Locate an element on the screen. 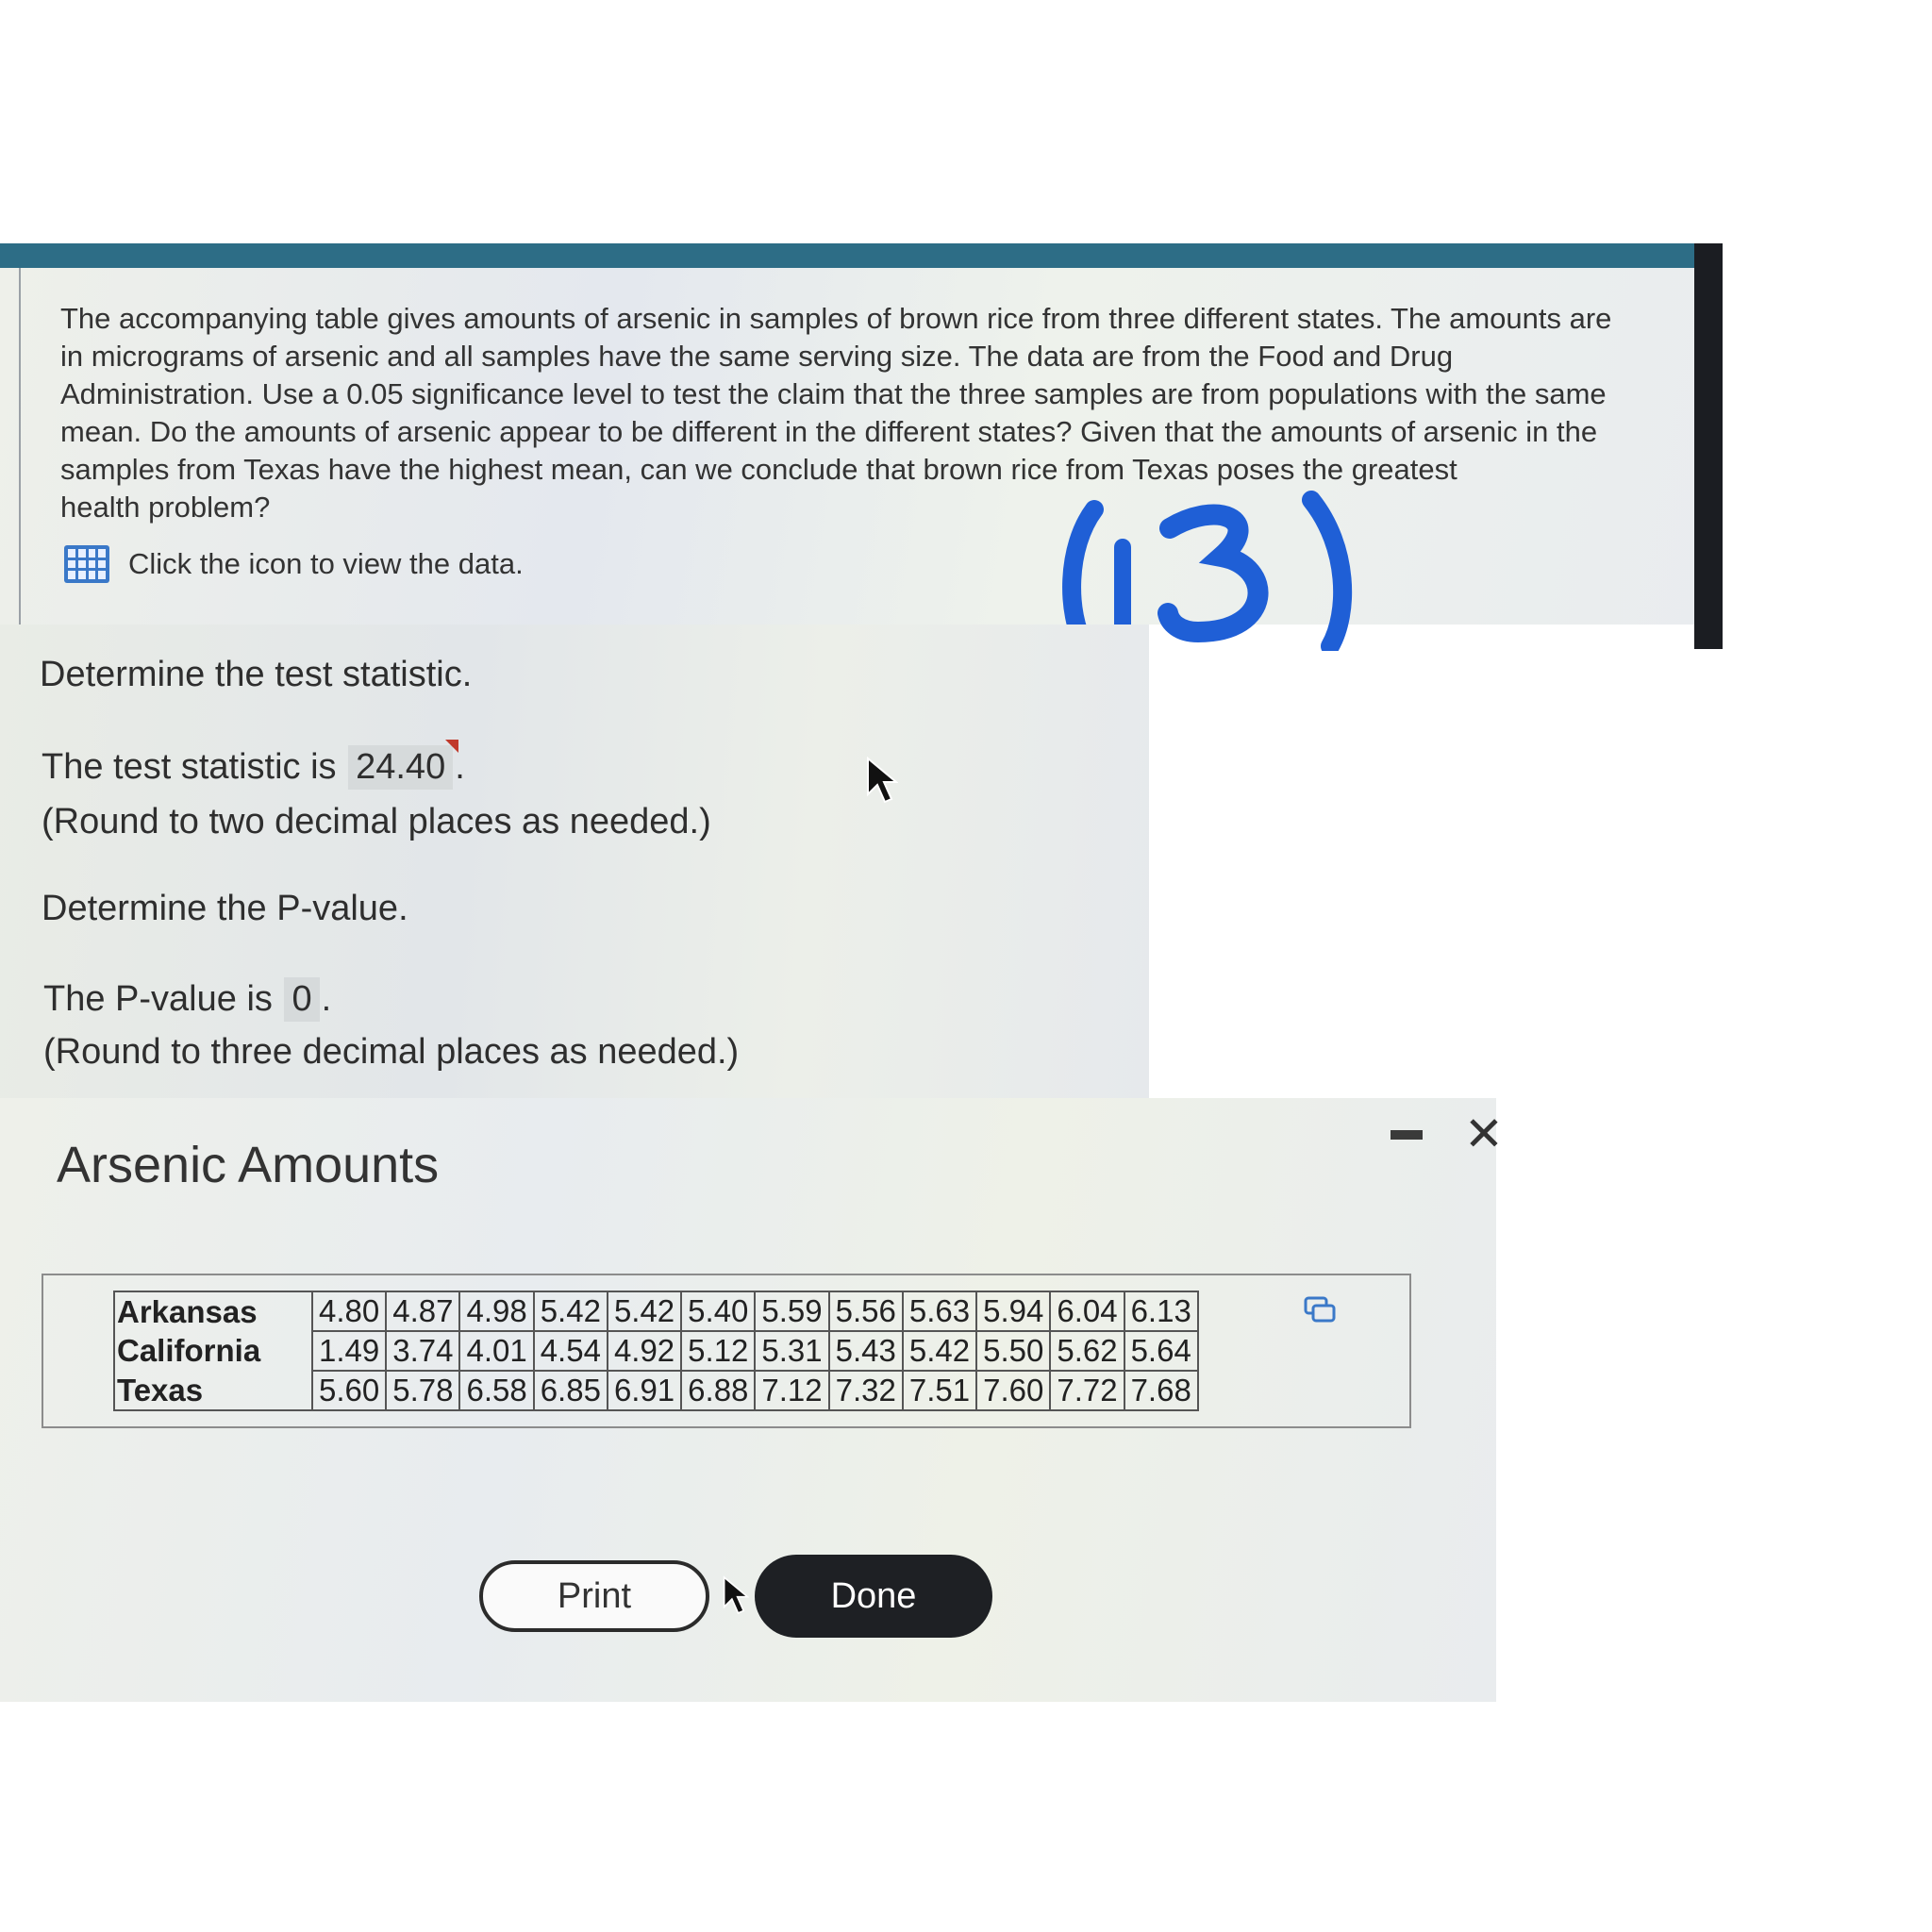  table-cell: 6.91 is located at coordinates (644, 1390).